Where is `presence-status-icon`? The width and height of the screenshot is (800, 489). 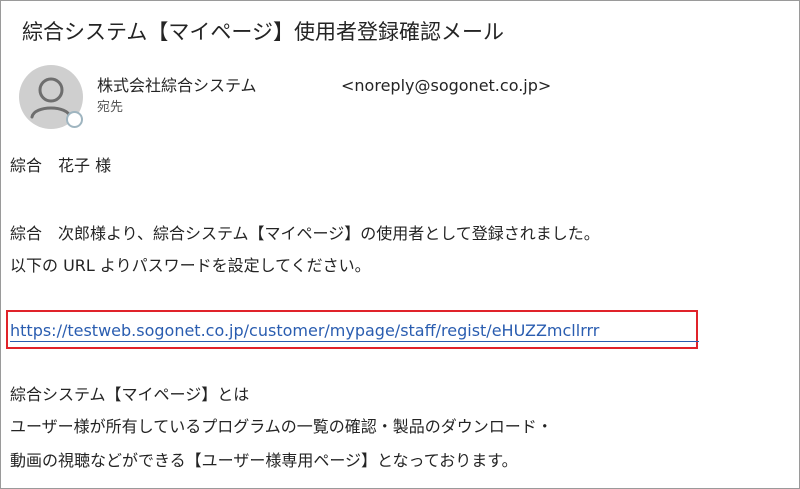
presence-status-icon is located at coordinates (74, 119).